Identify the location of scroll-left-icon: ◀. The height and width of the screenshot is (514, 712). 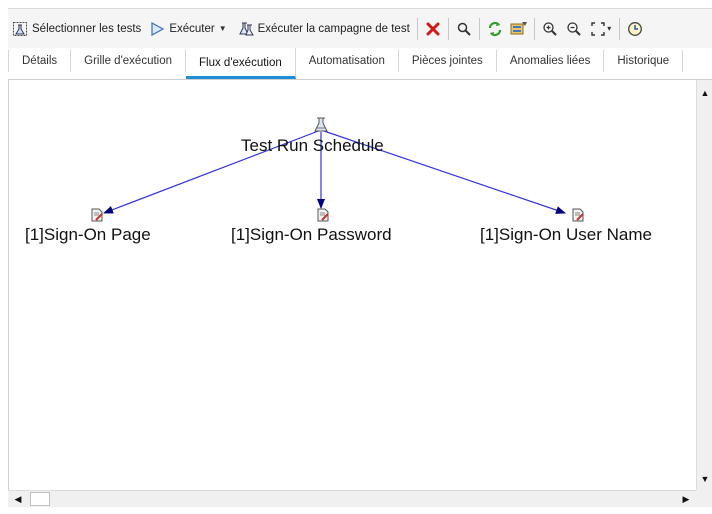
(18, 499).